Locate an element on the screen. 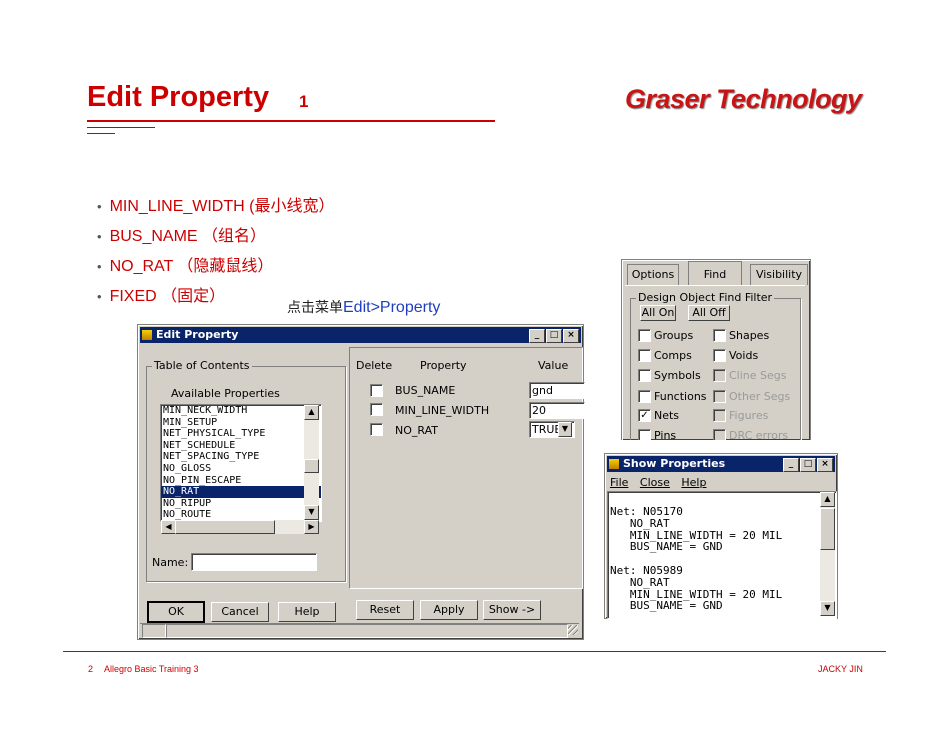 The width and height of the screenshot is (950, 735). menu-bar: File Close Help is located at coordinates (658, 482).